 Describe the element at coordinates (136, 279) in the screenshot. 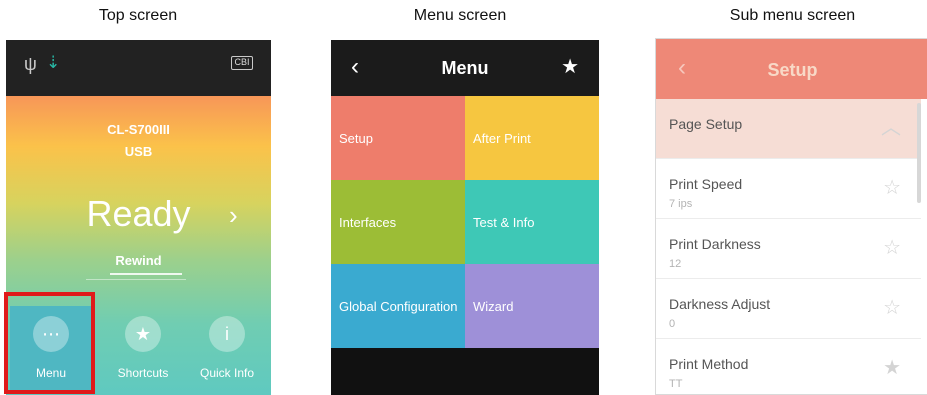

I see `mode-divider` at that location.